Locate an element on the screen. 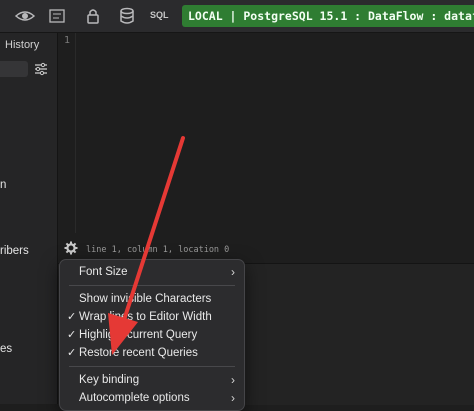 The height and width of the screenshot is (411, 474). sidebar-item-fragment: ribers is located at coordinates (14, 251).